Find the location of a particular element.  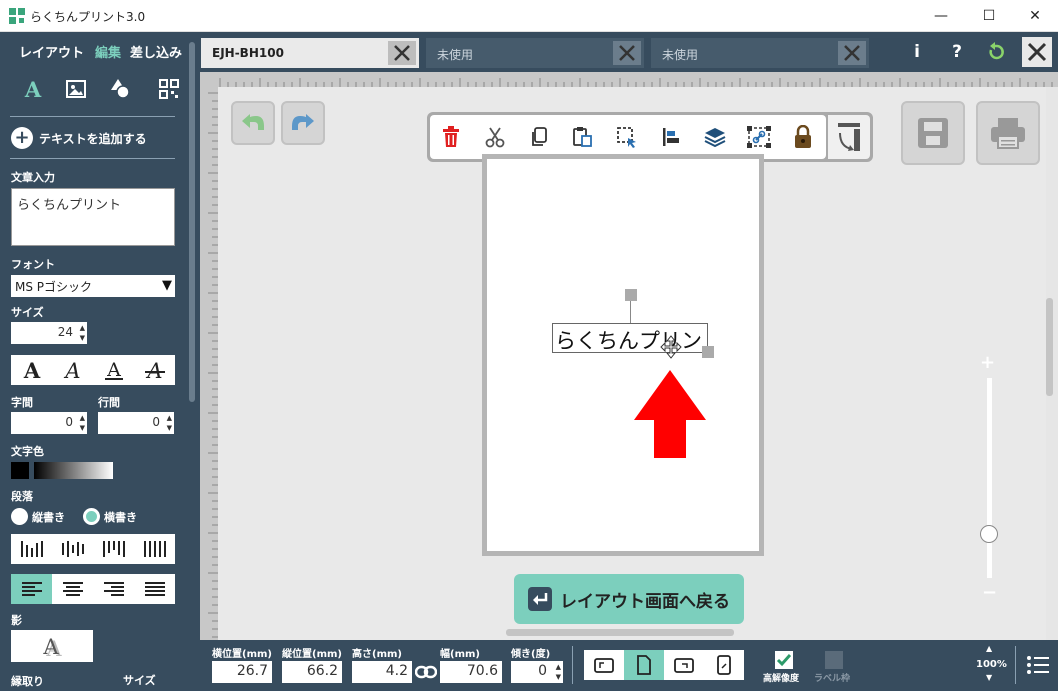

line-spacing-label: 行間 is located at coordinates (109, 402).